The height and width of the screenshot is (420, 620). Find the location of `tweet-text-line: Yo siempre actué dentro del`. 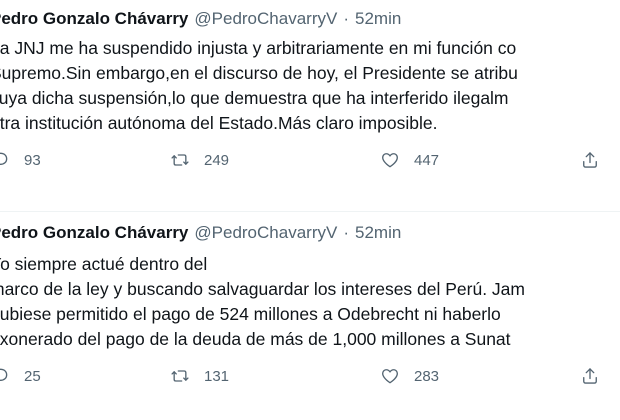

tweet-text-line: Yo siempre actué dentro del is located at coordinates (104, 264).